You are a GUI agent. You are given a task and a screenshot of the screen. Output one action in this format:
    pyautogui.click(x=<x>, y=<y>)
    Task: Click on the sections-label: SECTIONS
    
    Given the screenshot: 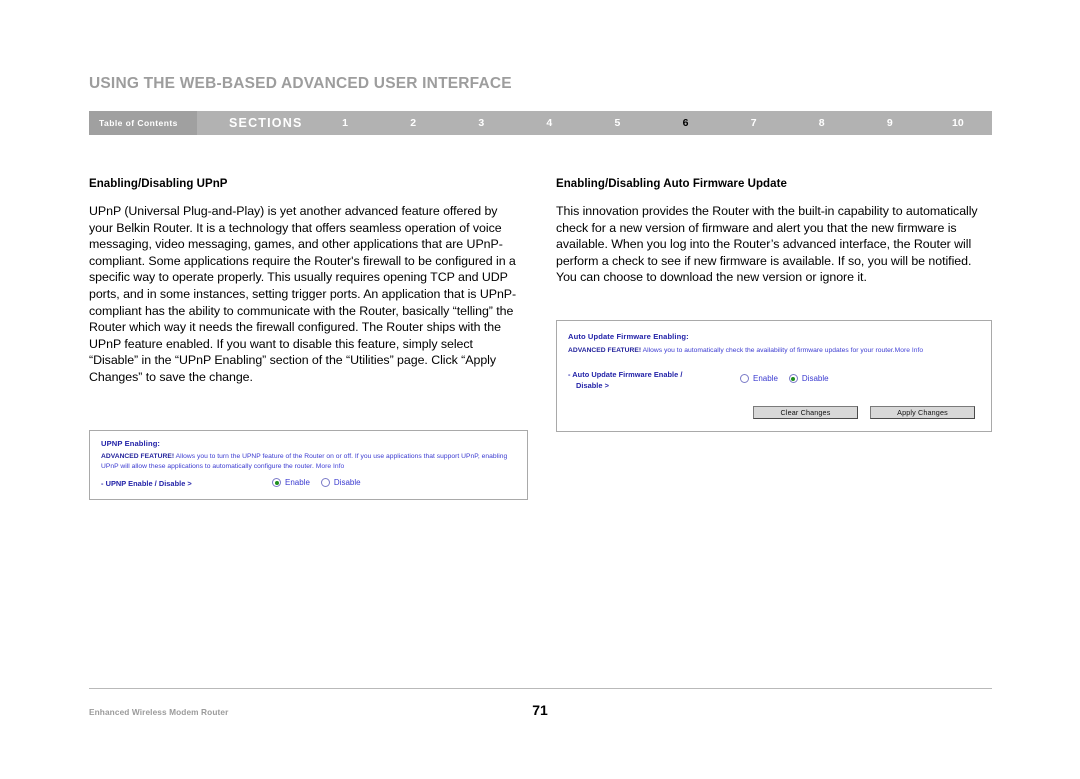 What is the action you would take?
    pyautogui.click(x=266, y=123)
    